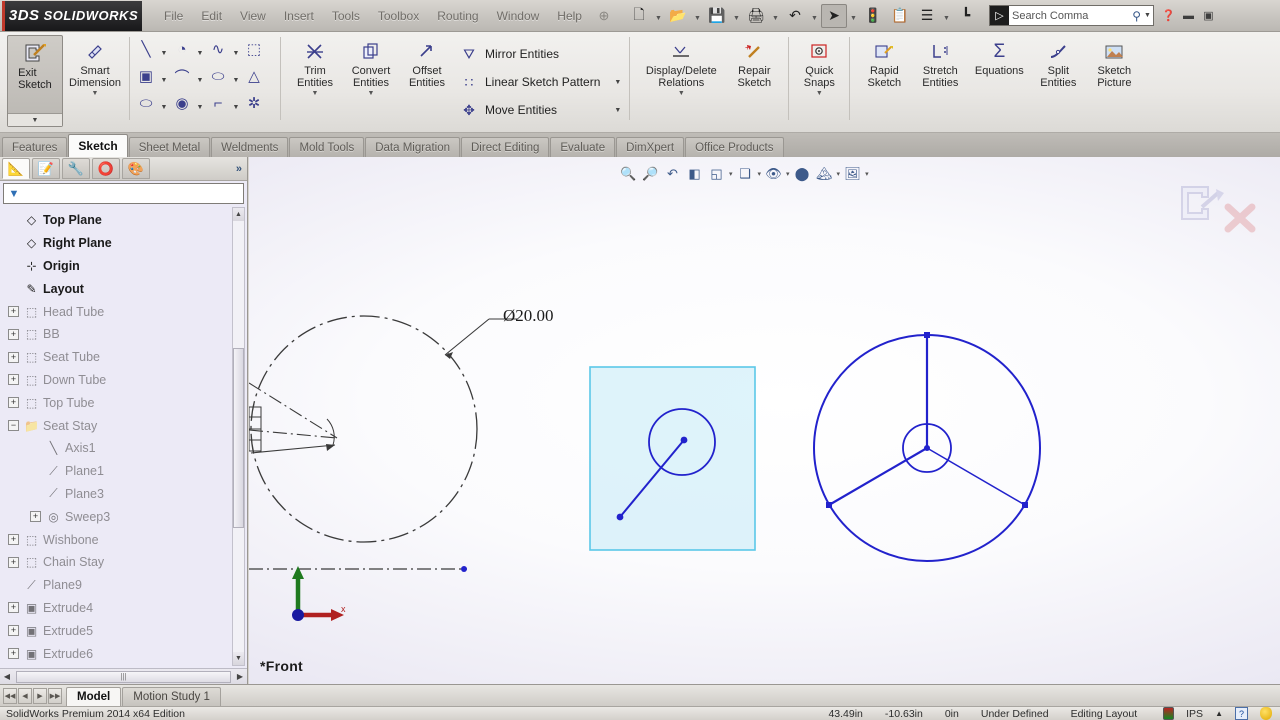 This screenshot has height=720, width=1280. Describe the element at coordinates (127, 311) in the screenshot. I see `tree-item-head-tube: + ⬚ Head Tube` at that location.